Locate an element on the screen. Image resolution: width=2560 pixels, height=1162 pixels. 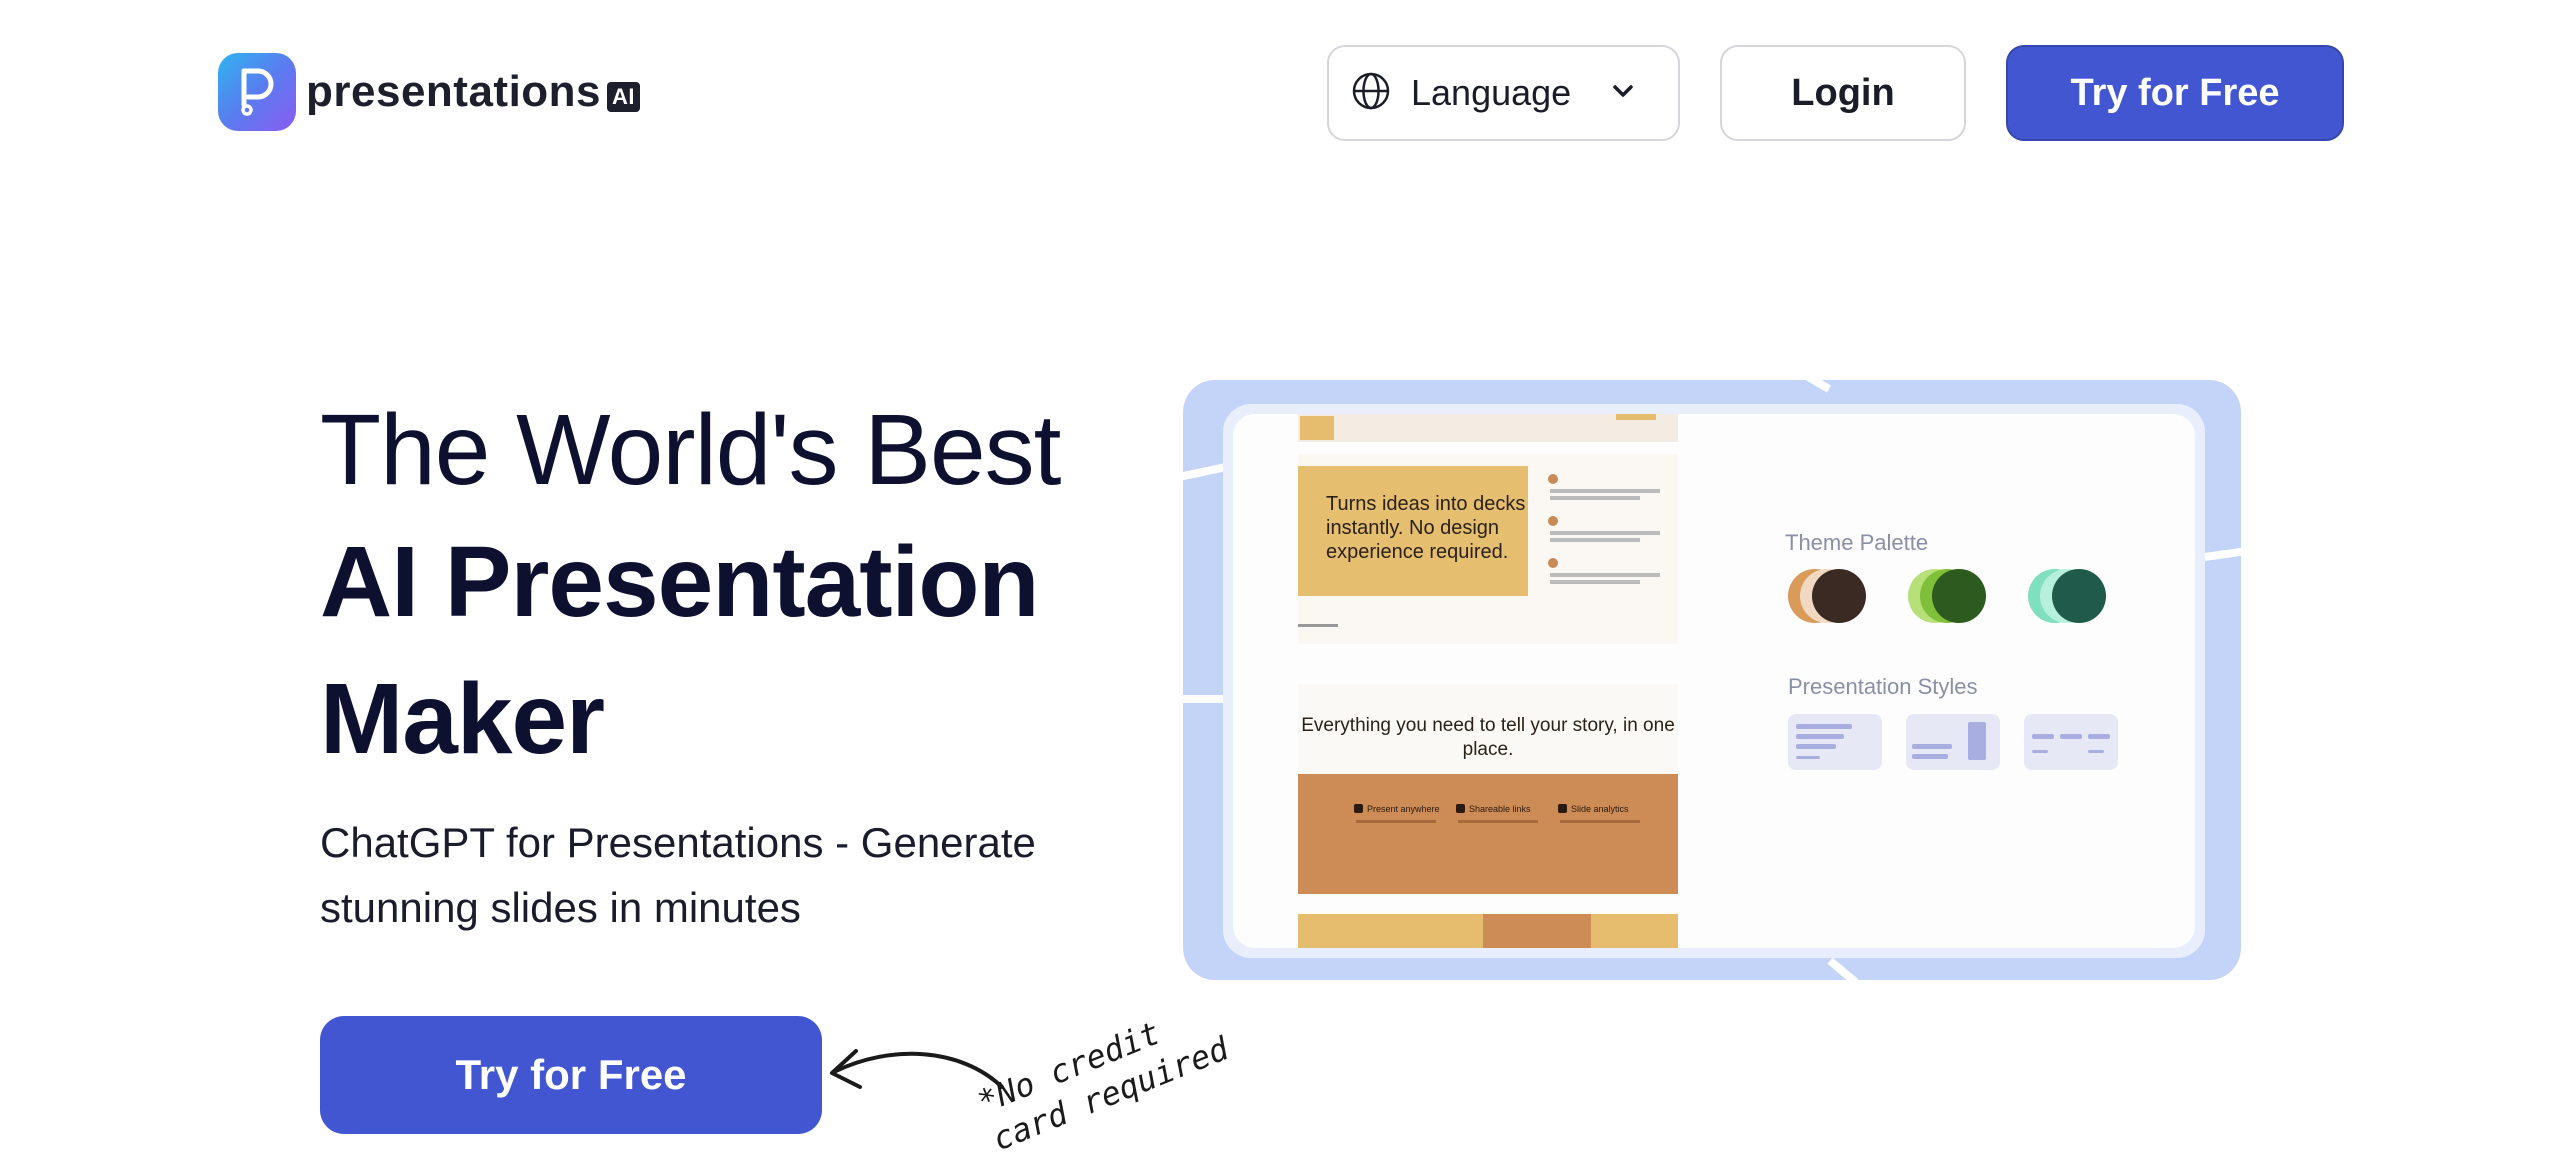
logo-wordmark: presentations AI is located at coordinates (473, 92).